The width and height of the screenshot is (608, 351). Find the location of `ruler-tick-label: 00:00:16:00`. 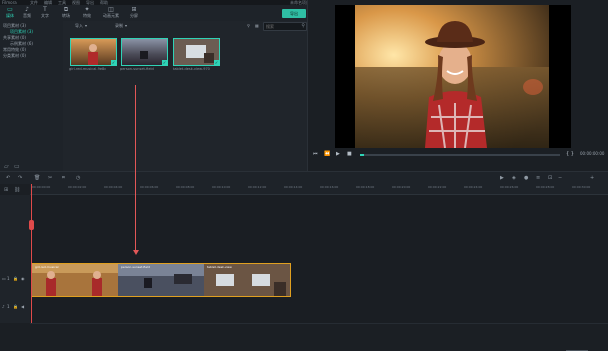

ruler-tick-label: 00:00:16:00 is located at coordinates (329, 187).